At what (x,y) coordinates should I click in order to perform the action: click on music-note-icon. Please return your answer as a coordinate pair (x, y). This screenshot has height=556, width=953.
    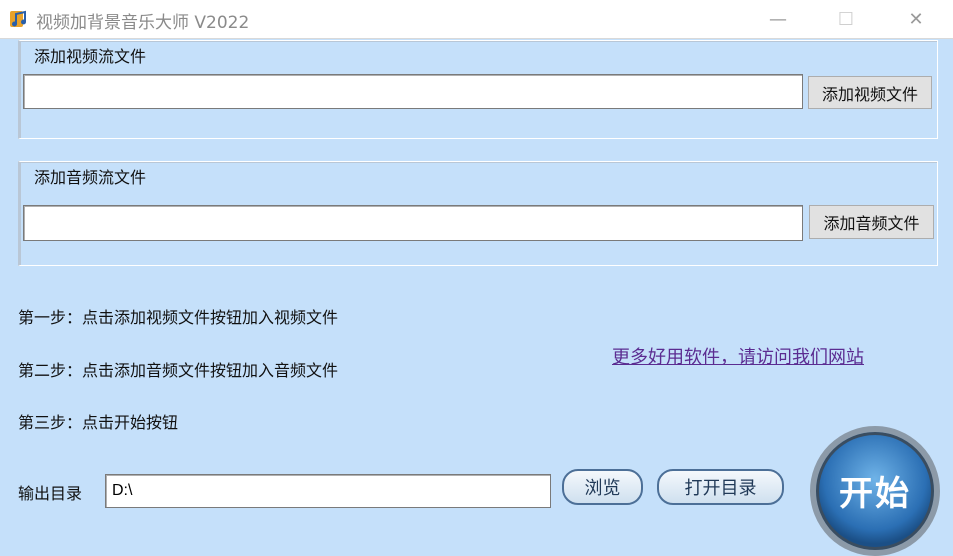
    Looking at the image, I should click on (19, 19).